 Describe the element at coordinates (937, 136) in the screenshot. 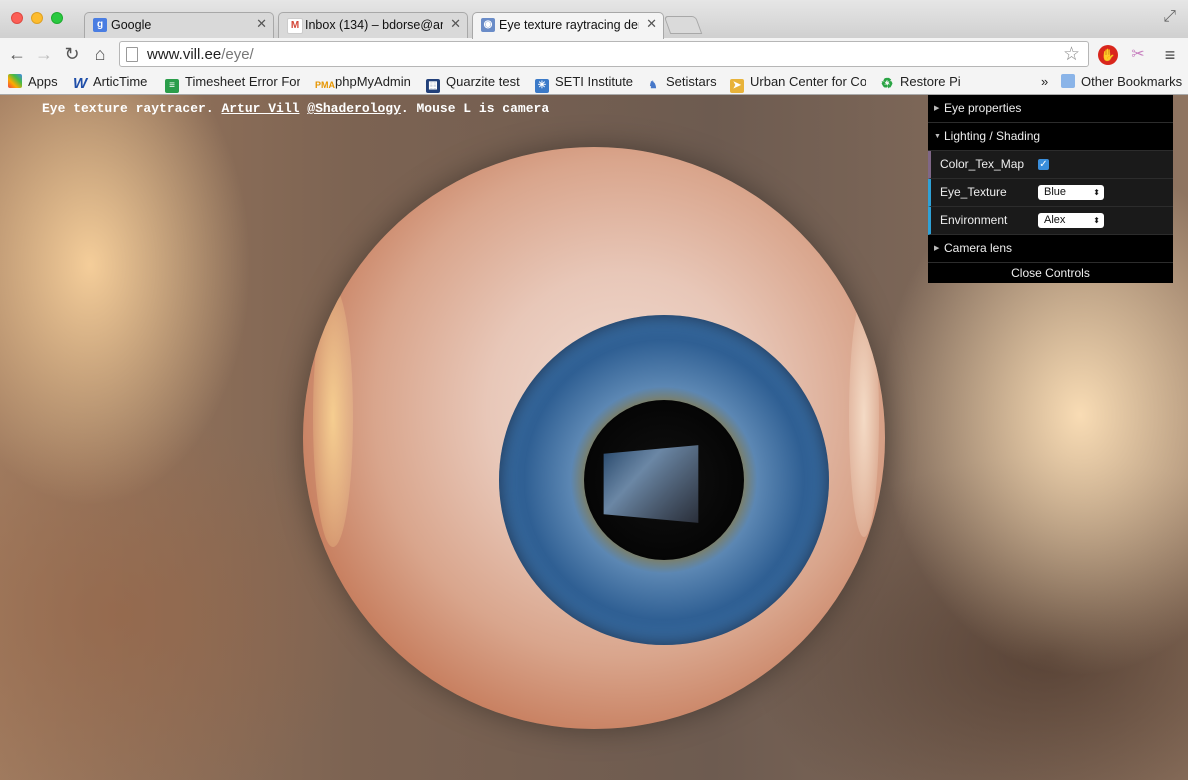

I see `expanded-triangle-icon: ▼` at that location.